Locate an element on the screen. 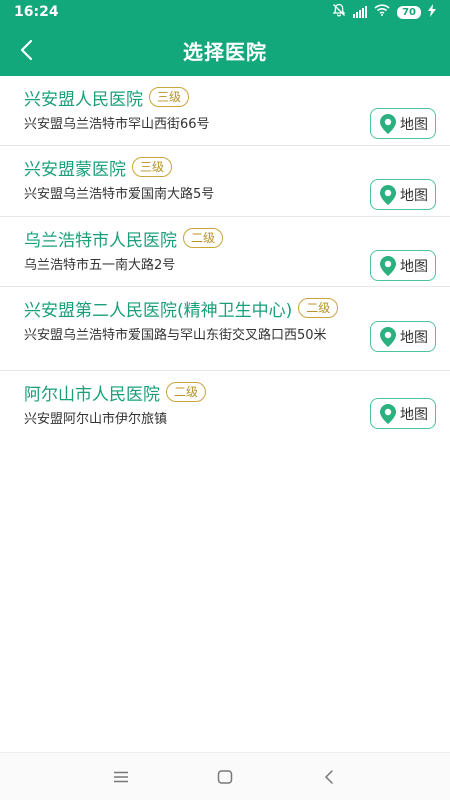  hospital-address: 兴安盟乌兰浩特市罕山西街66号 is located at coordinates (117, 124).